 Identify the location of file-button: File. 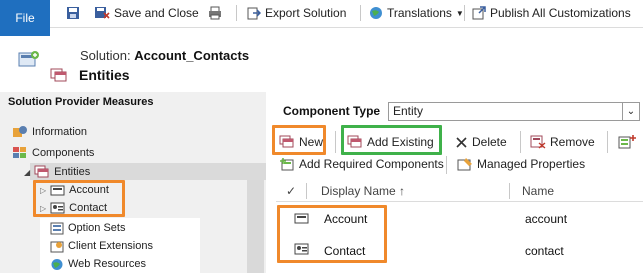
(25, 18).